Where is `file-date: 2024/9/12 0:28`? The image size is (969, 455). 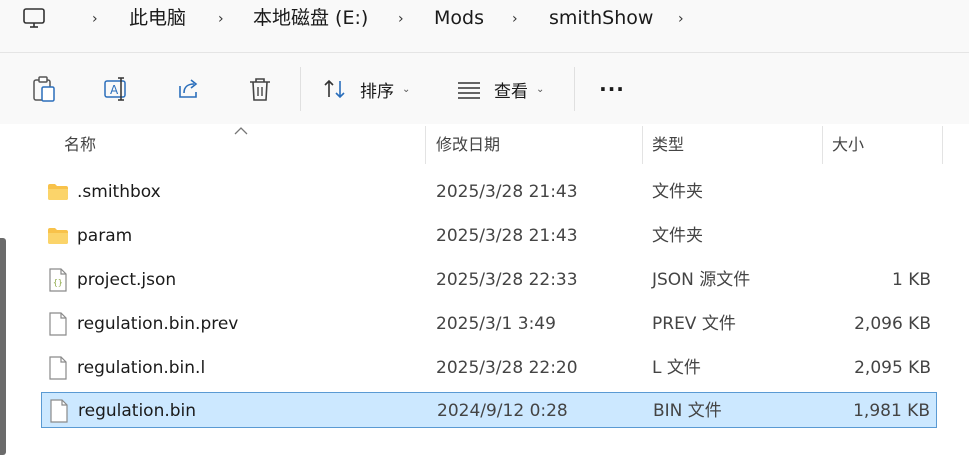 file-date: 2024/9/12 0:28 is located at coordinates (502, 411).